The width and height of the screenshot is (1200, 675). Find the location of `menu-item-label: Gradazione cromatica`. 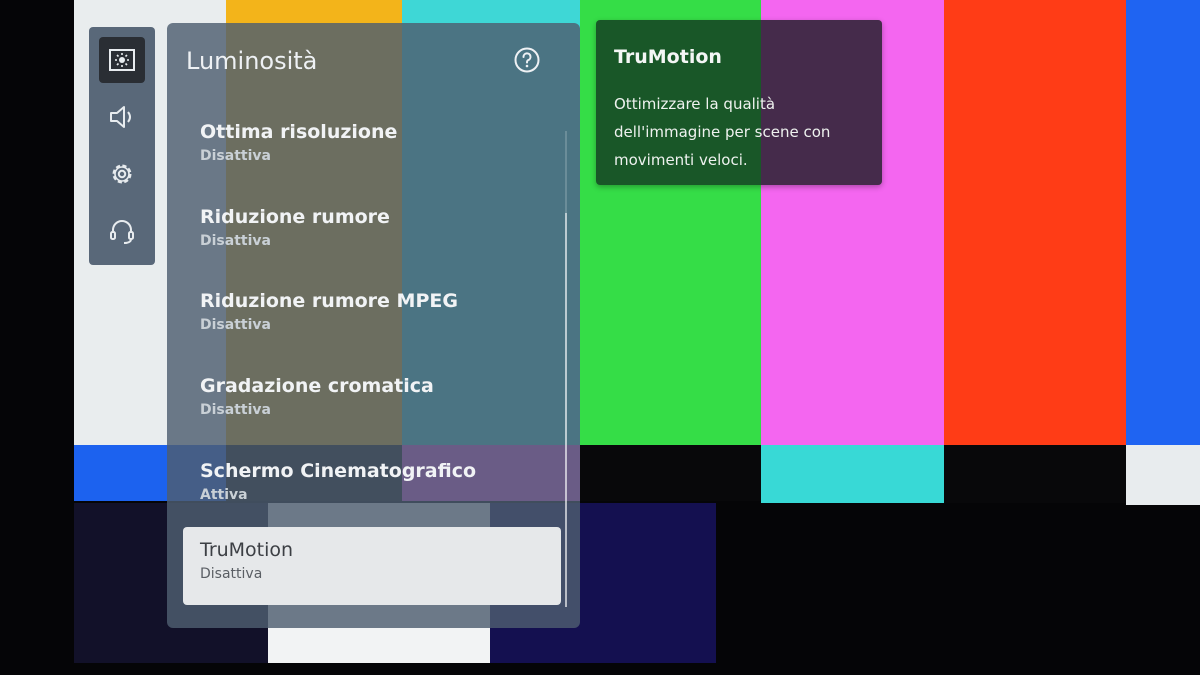

menu-item-label: Gradazione cromatica is located at coordinates (317, 386).